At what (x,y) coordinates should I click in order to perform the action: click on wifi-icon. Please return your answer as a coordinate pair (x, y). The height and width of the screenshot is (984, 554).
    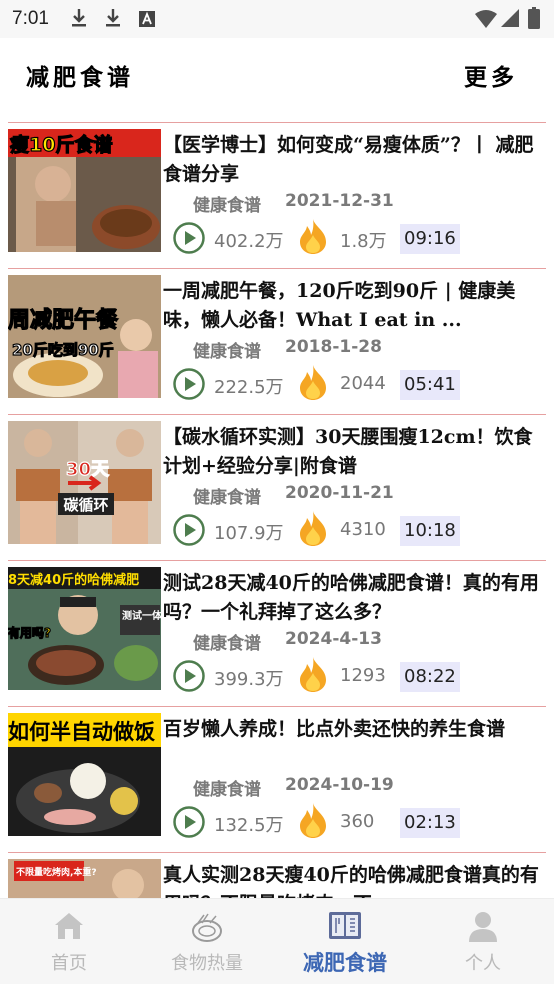
    Looking at the image, I should click on (486, 19).